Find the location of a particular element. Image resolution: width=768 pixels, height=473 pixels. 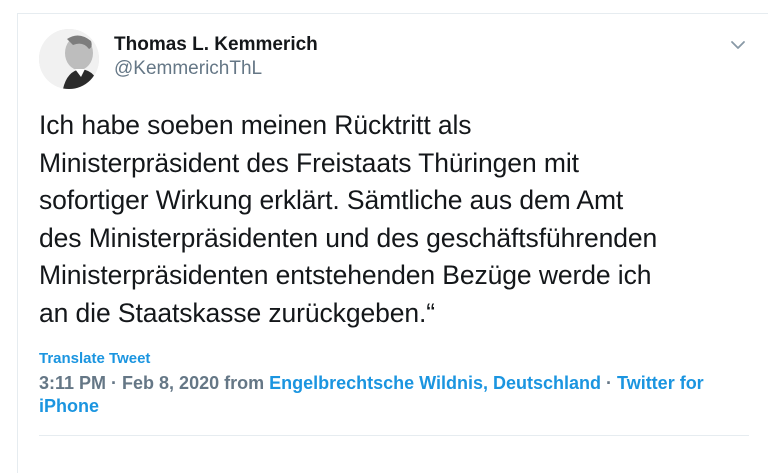

avatar-portrait is located at coordinates (69, 59).